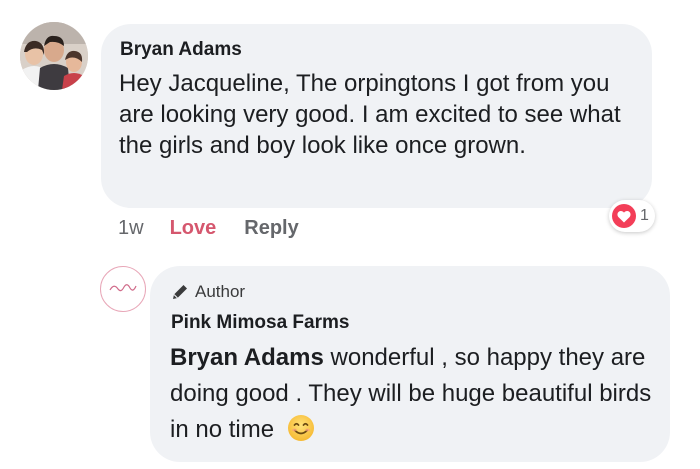 Image resolution: width=700 pixels, height=469 pixels. Describe the element at coordinates (260, 323) in the screenshot. I see `reply-author-name: Pink Mimosa Farms` at that location.